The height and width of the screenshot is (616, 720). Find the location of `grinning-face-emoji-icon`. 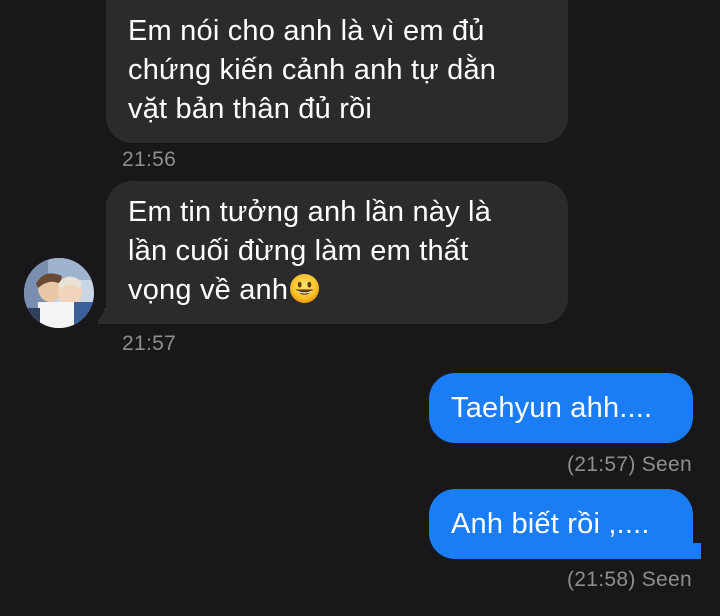

grinning-face-emoji-icon is located at coordinates (304, 294).